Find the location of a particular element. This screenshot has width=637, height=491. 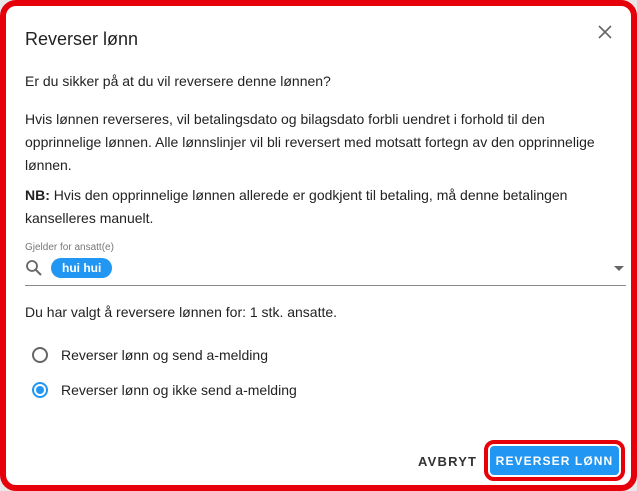

confirm-highlight: REVERSER LØNN is located at coordinates (554, 460).